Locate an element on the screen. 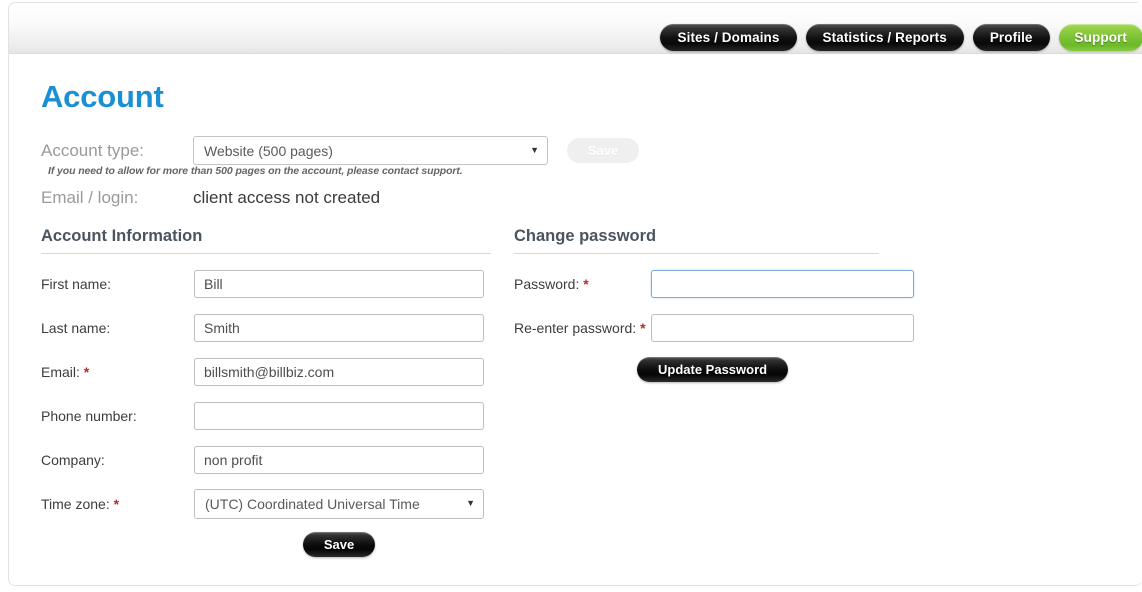 Image resolution: width=1142 pixels, height=592 pixels. field-label: First name: is located at coordinates (117, 284).